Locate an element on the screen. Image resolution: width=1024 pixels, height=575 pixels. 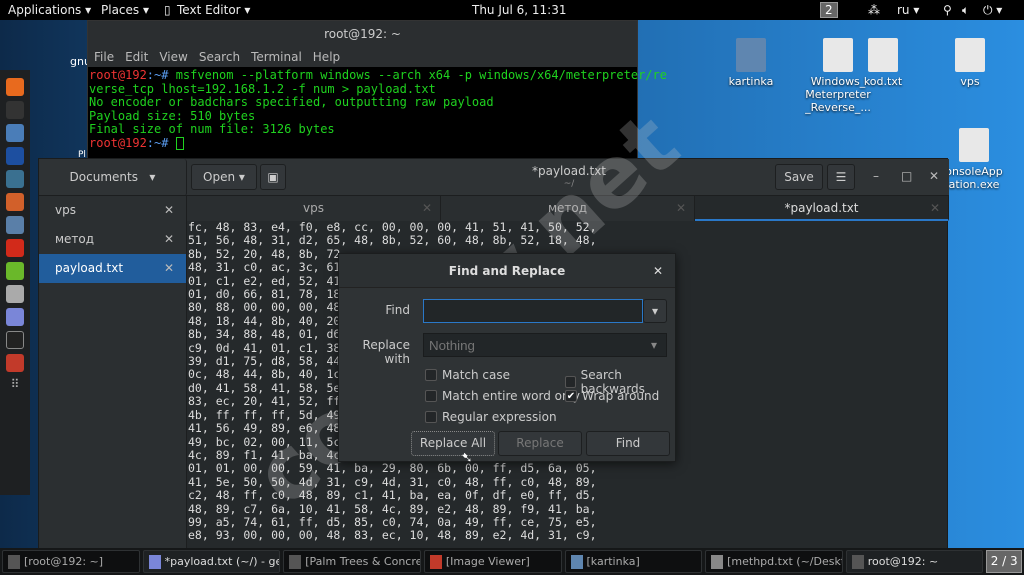
task-image-viewer: [Image Viewer] is located at coordinates (492, 561).